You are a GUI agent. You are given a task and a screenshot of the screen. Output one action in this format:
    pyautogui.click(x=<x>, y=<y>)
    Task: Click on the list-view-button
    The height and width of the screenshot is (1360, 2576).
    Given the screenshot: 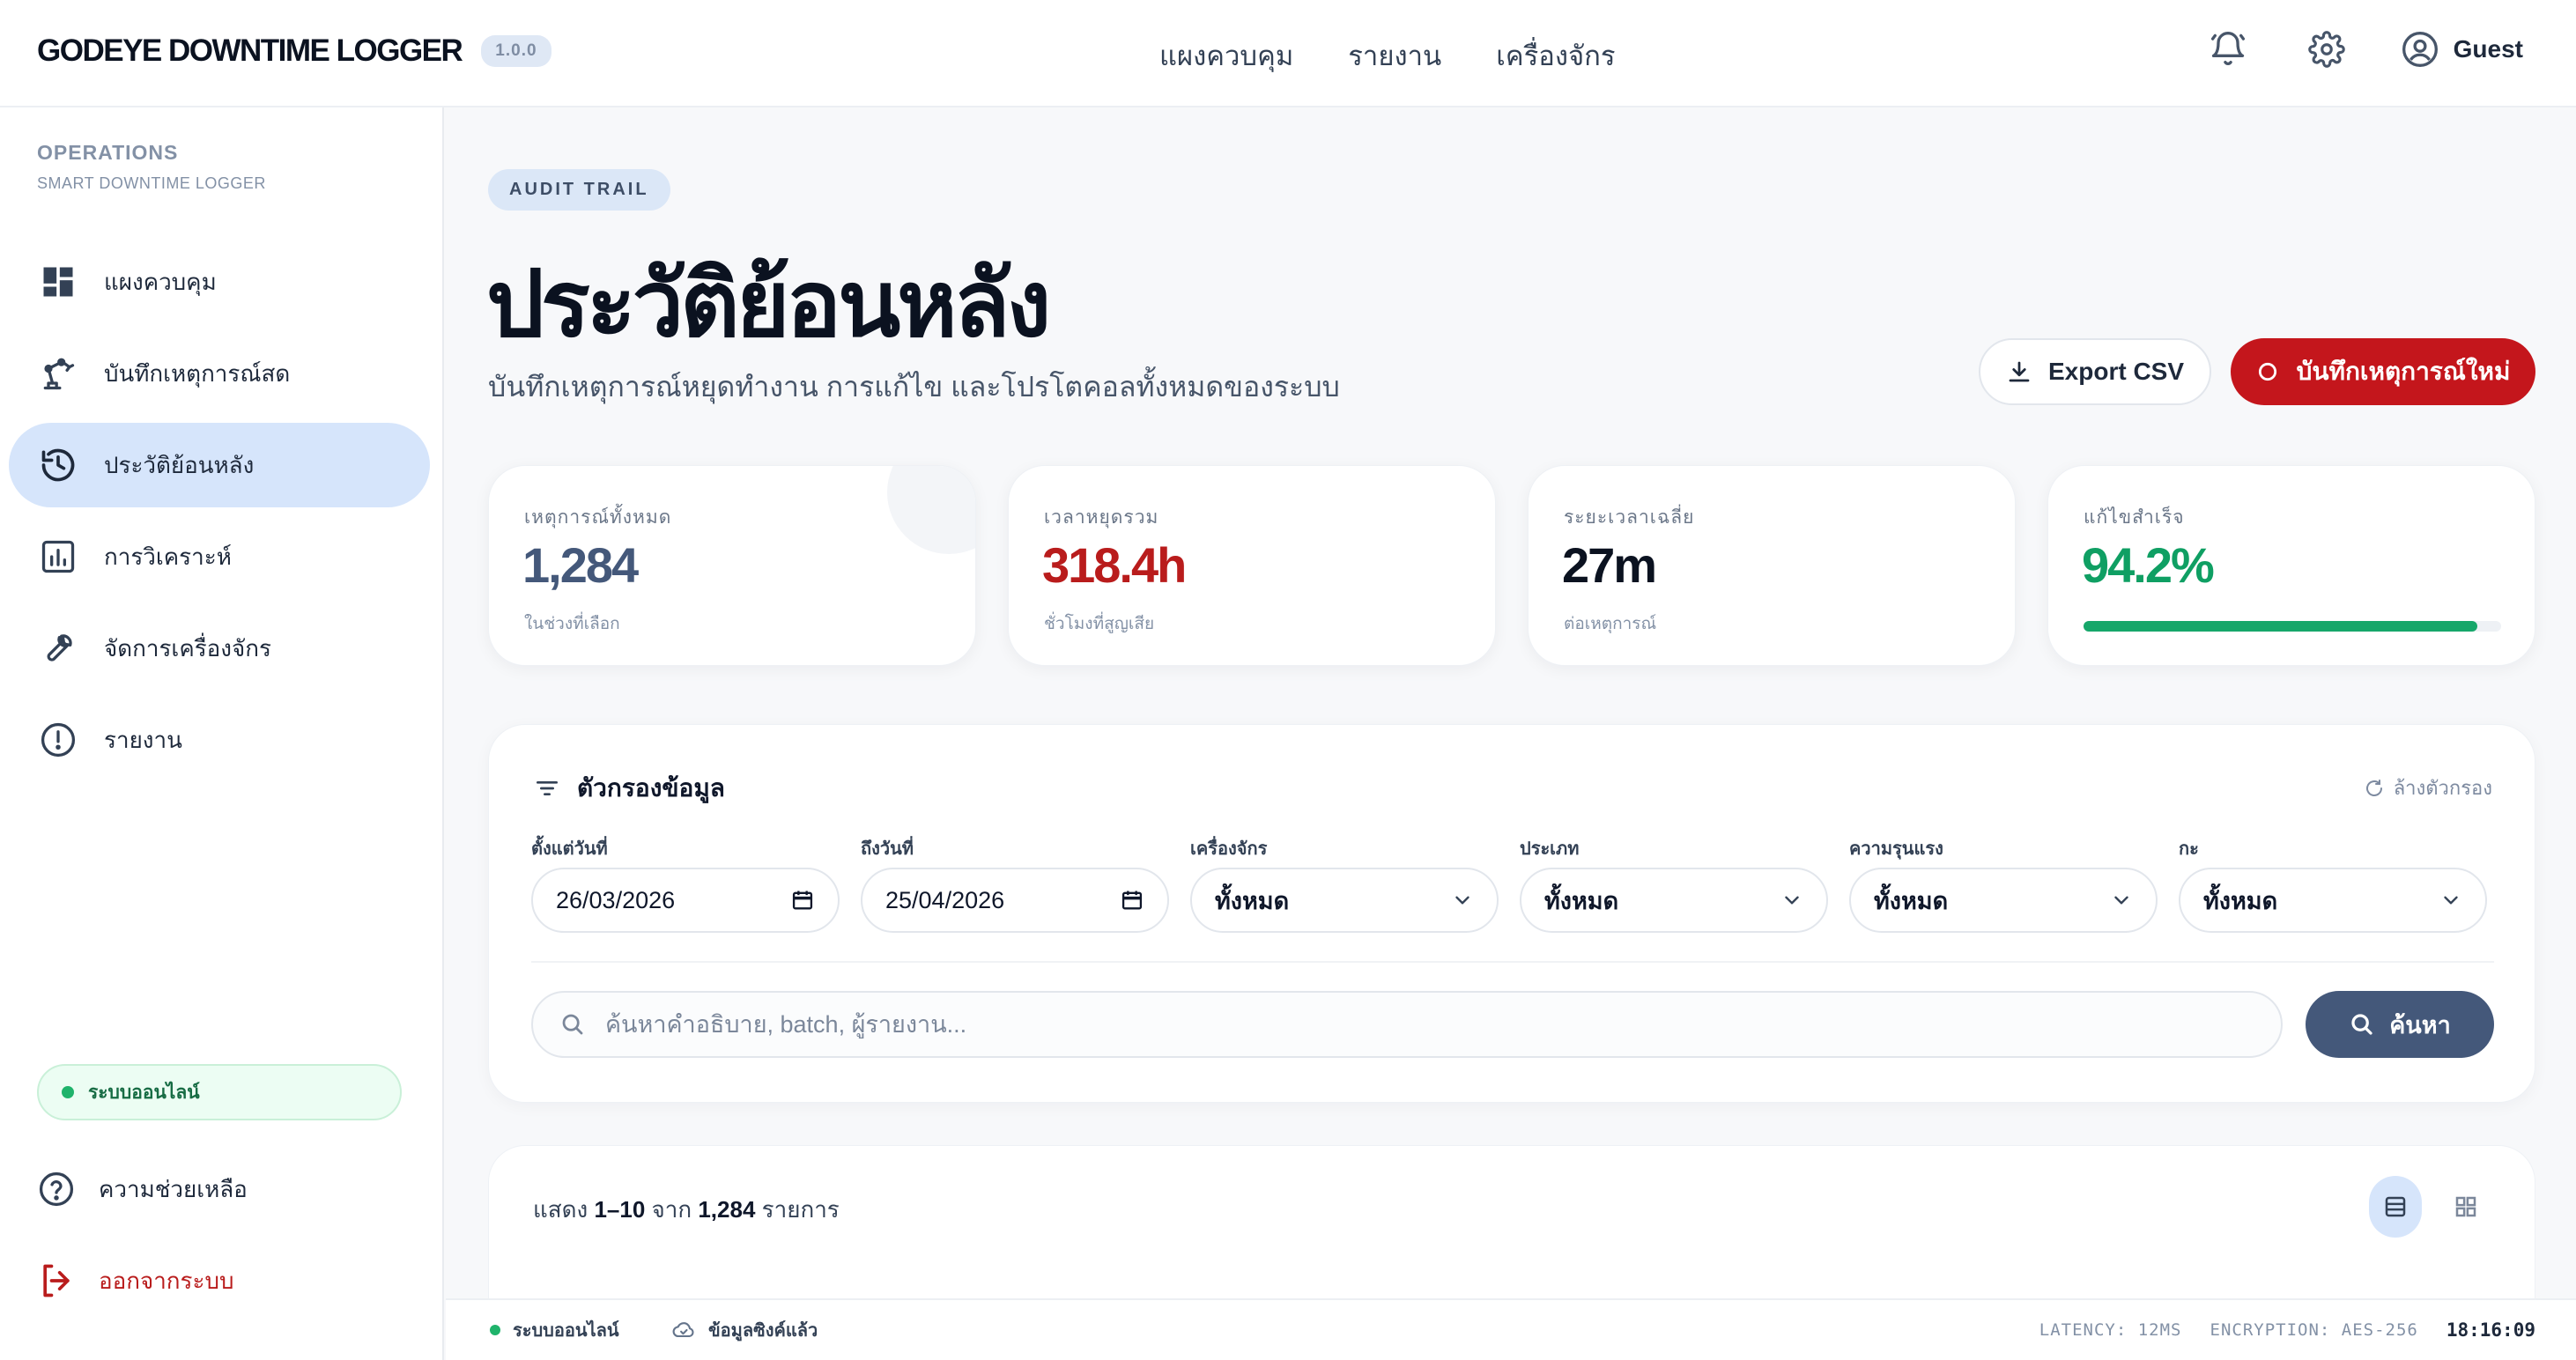 What is the action you would take?
    pyautogui.click(x=2396, y=1207)
    